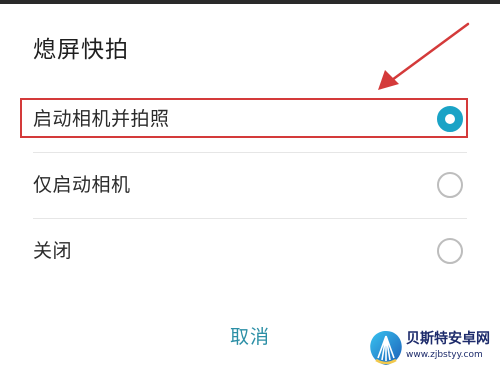 Image resolution: width=500 pixels, height=374 pixels. Describe the element at coordinates (53, 251) in the screenshot. I see `option-label: 关闭` at that location.